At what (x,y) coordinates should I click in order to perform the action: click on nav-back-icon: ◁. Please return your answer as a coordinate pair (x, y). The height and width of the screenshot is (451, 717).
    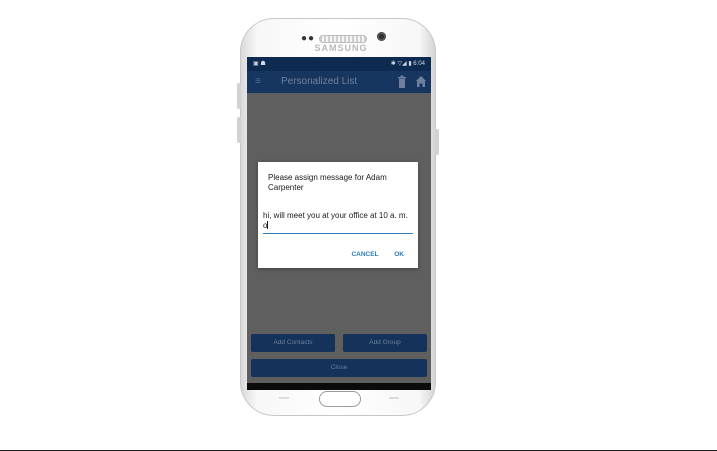
    Looking at the image, I should click on (288, 389).